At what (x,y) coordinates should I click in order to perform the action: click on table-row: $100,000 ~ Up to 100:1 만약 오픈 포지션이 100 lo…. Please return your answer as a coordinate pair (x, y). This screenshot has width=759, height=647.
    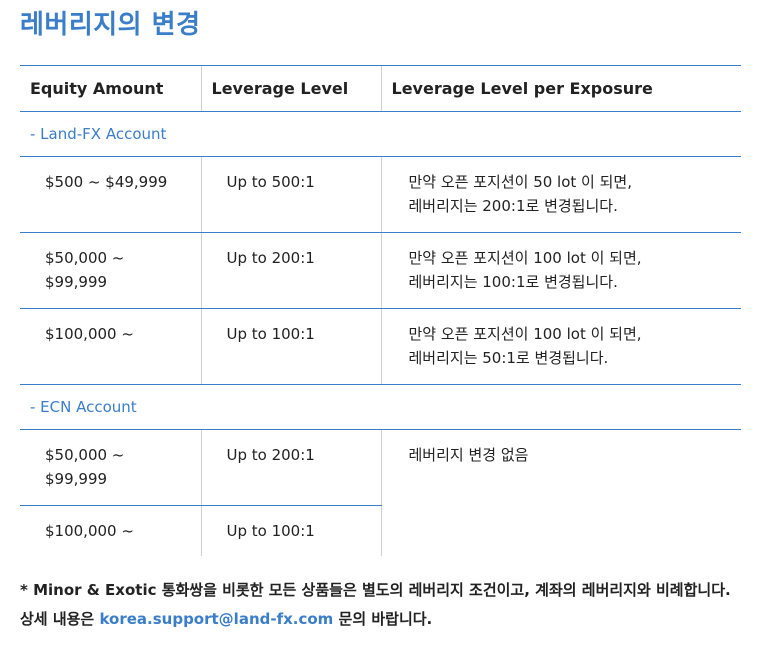
    Looking at the image, I should click on (380, 346).